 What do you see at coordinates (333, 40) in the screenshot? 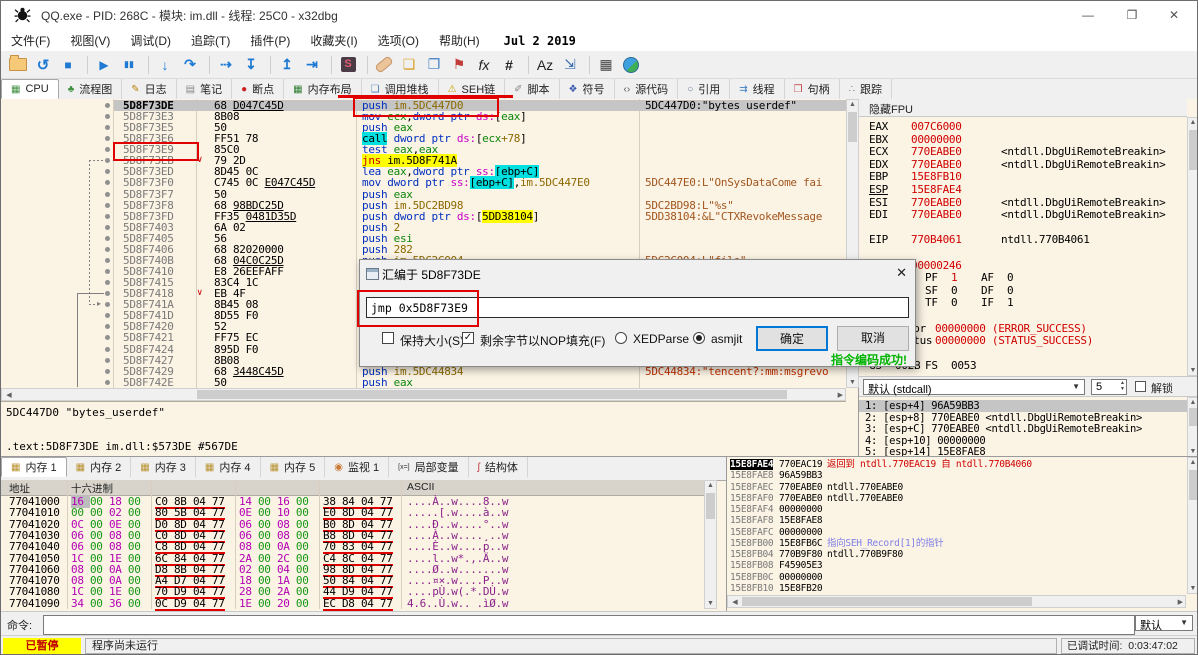
I see `menu-item-5: 收藏夹(I)` at bounding box center [333, 40].